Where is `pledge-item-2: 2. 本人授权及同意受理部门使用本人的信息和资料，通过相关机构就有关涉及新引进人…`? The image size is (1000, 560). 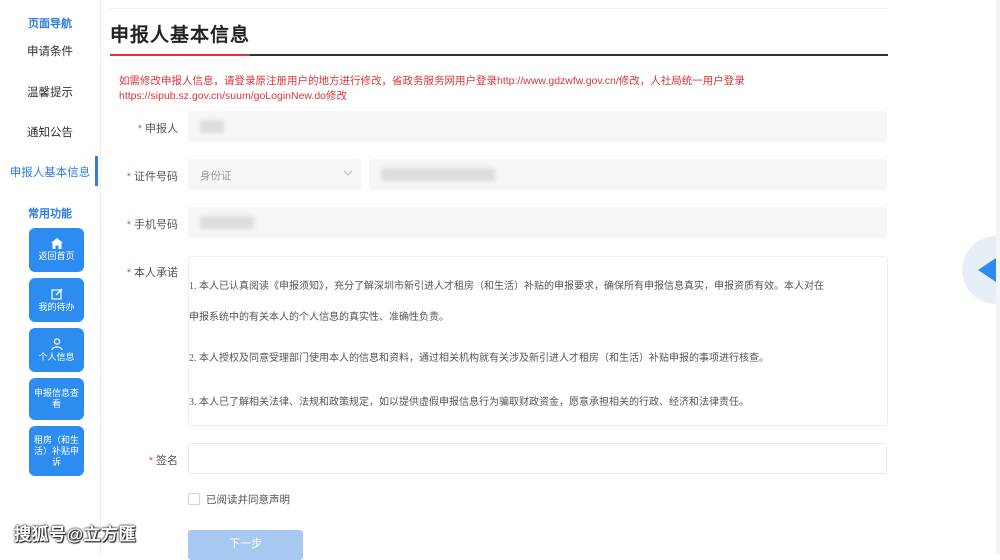 pledge-item-2: 2. 本人授权及同意受理部门使用本人的信息和资料，通过相关机构就有关涉及新引进人… is located at coordinates (479, 358).